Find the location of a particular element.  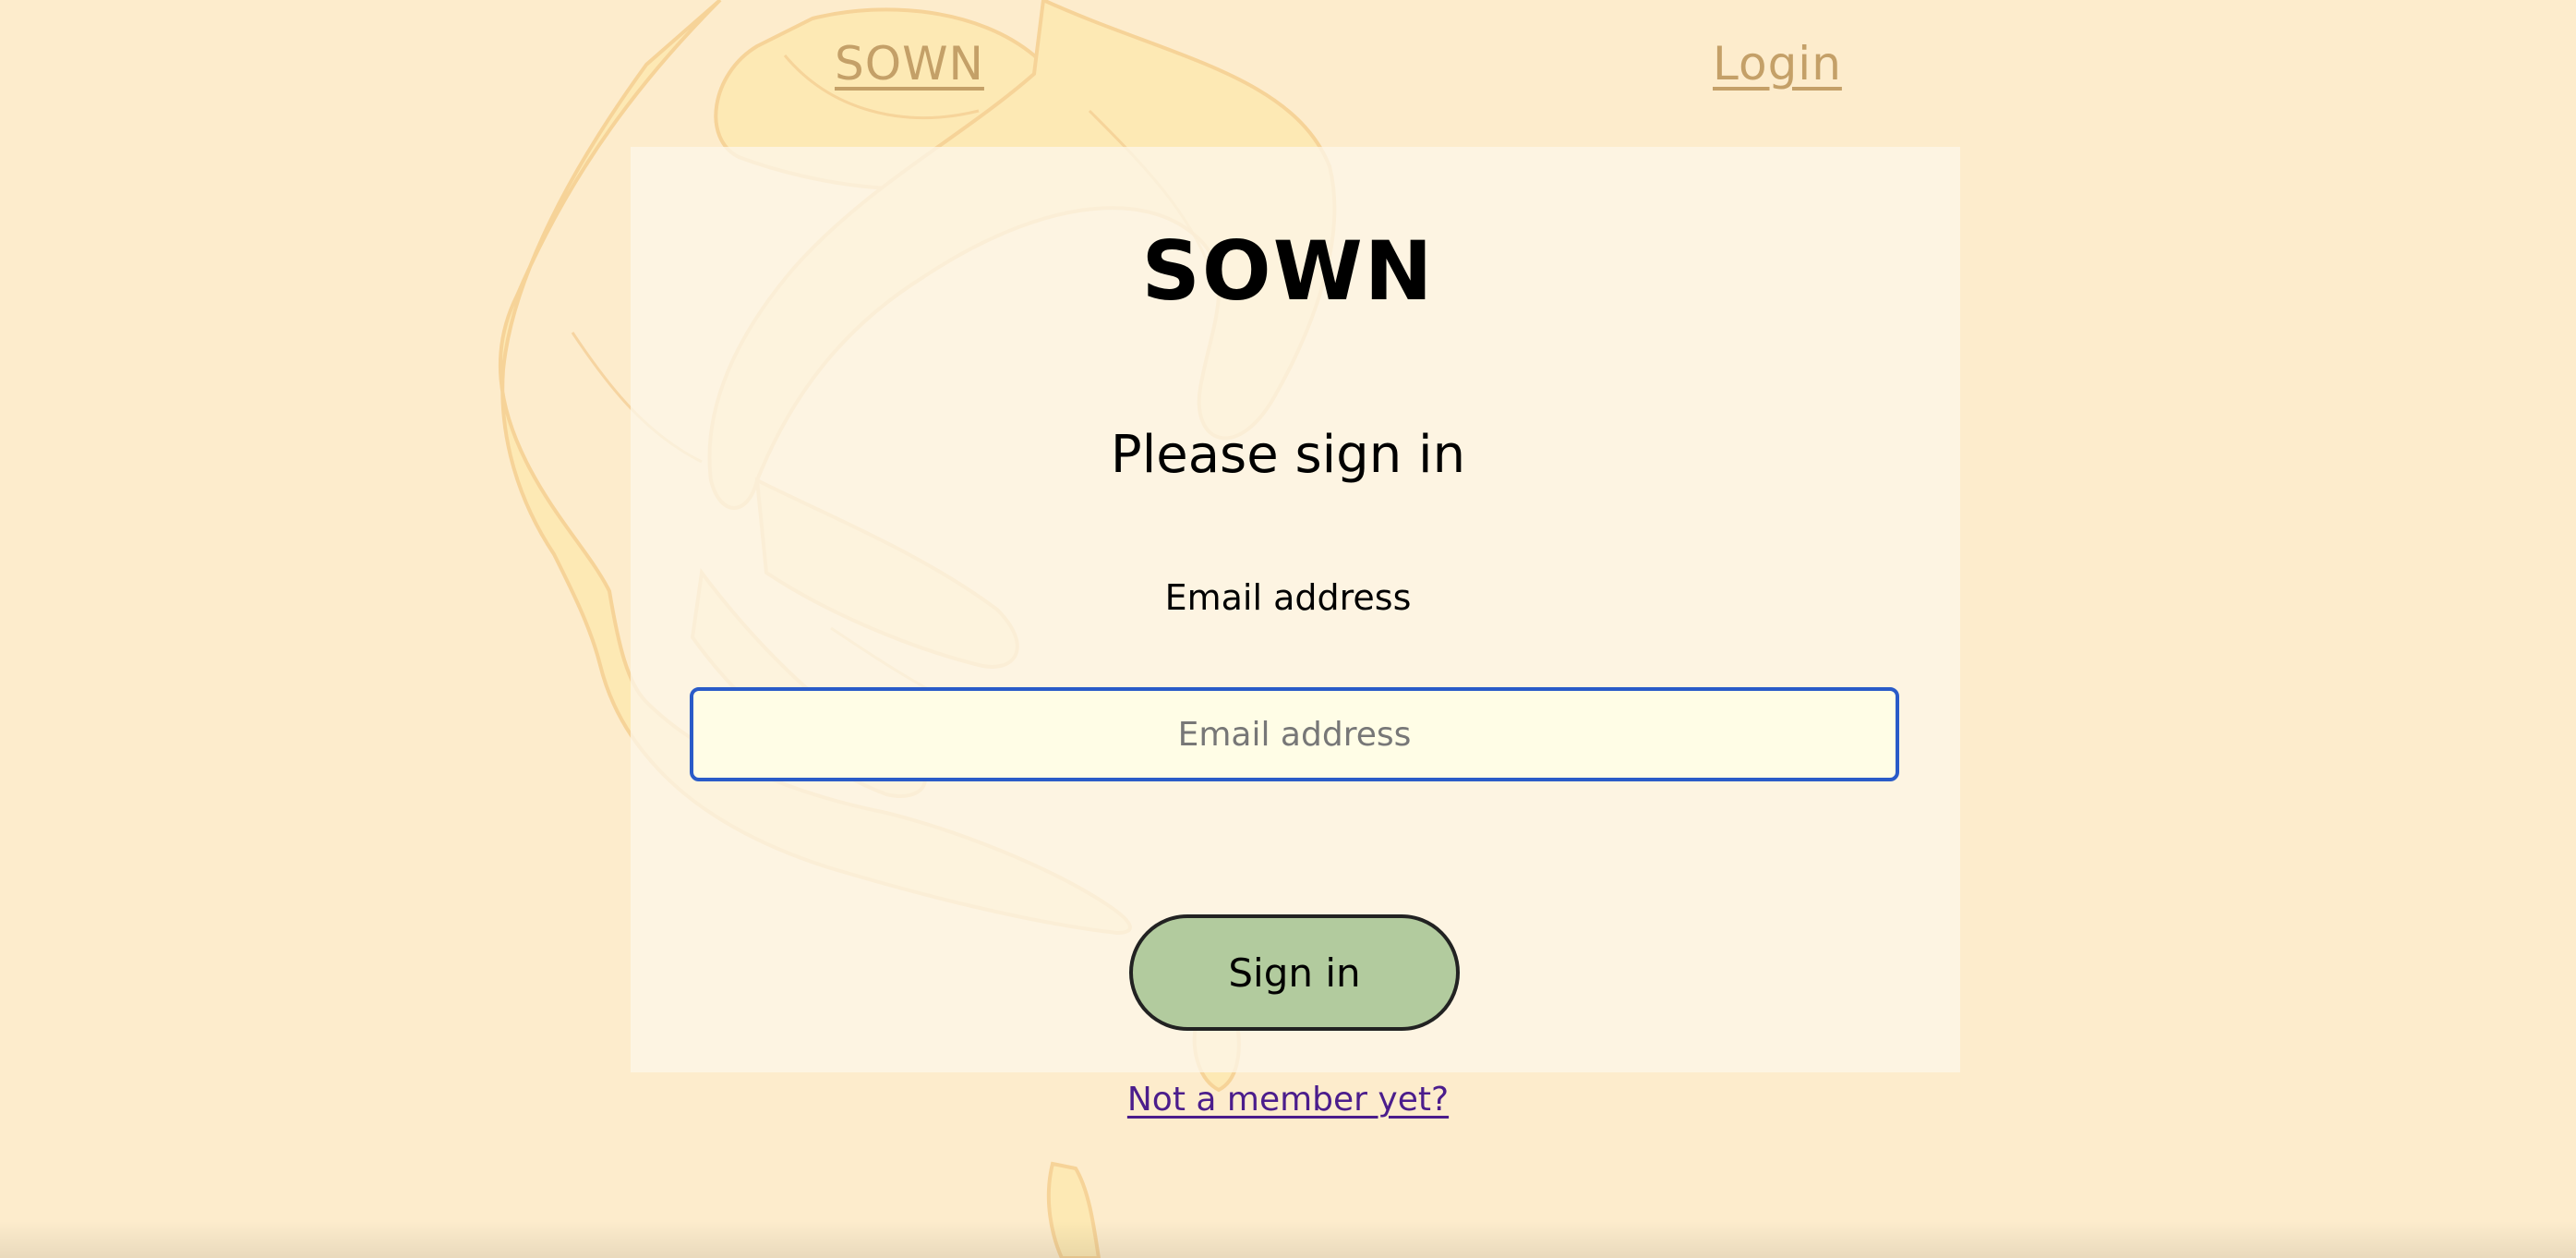

card-title: SOWN is located at coordinates (1288, 271).